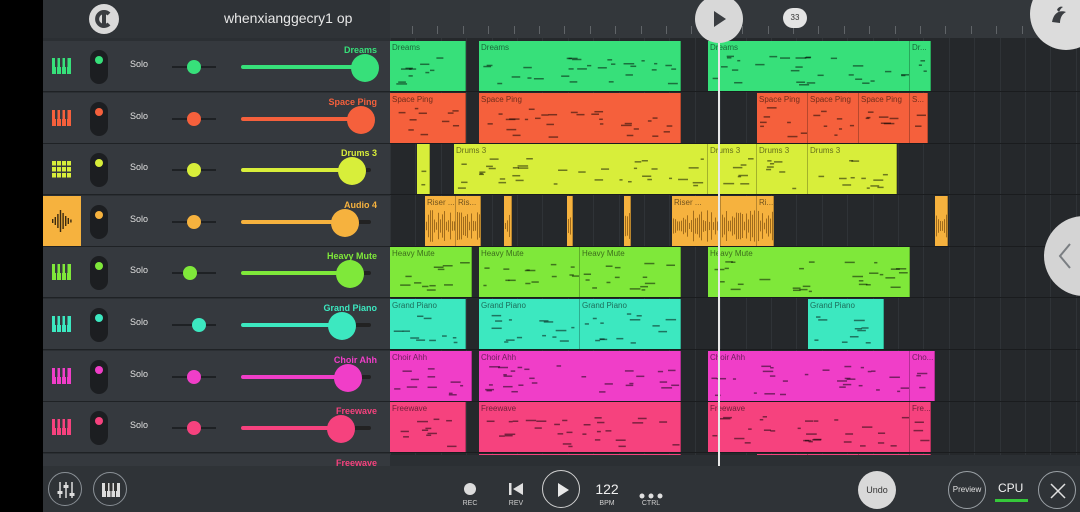 Image resolution: width=1080 pixels, height=512 pixels. What do you see at coordinates (216, 273) in the screenshot?
I see `track-header: Solo Heavy Mute` at bounding box center [216, 273].